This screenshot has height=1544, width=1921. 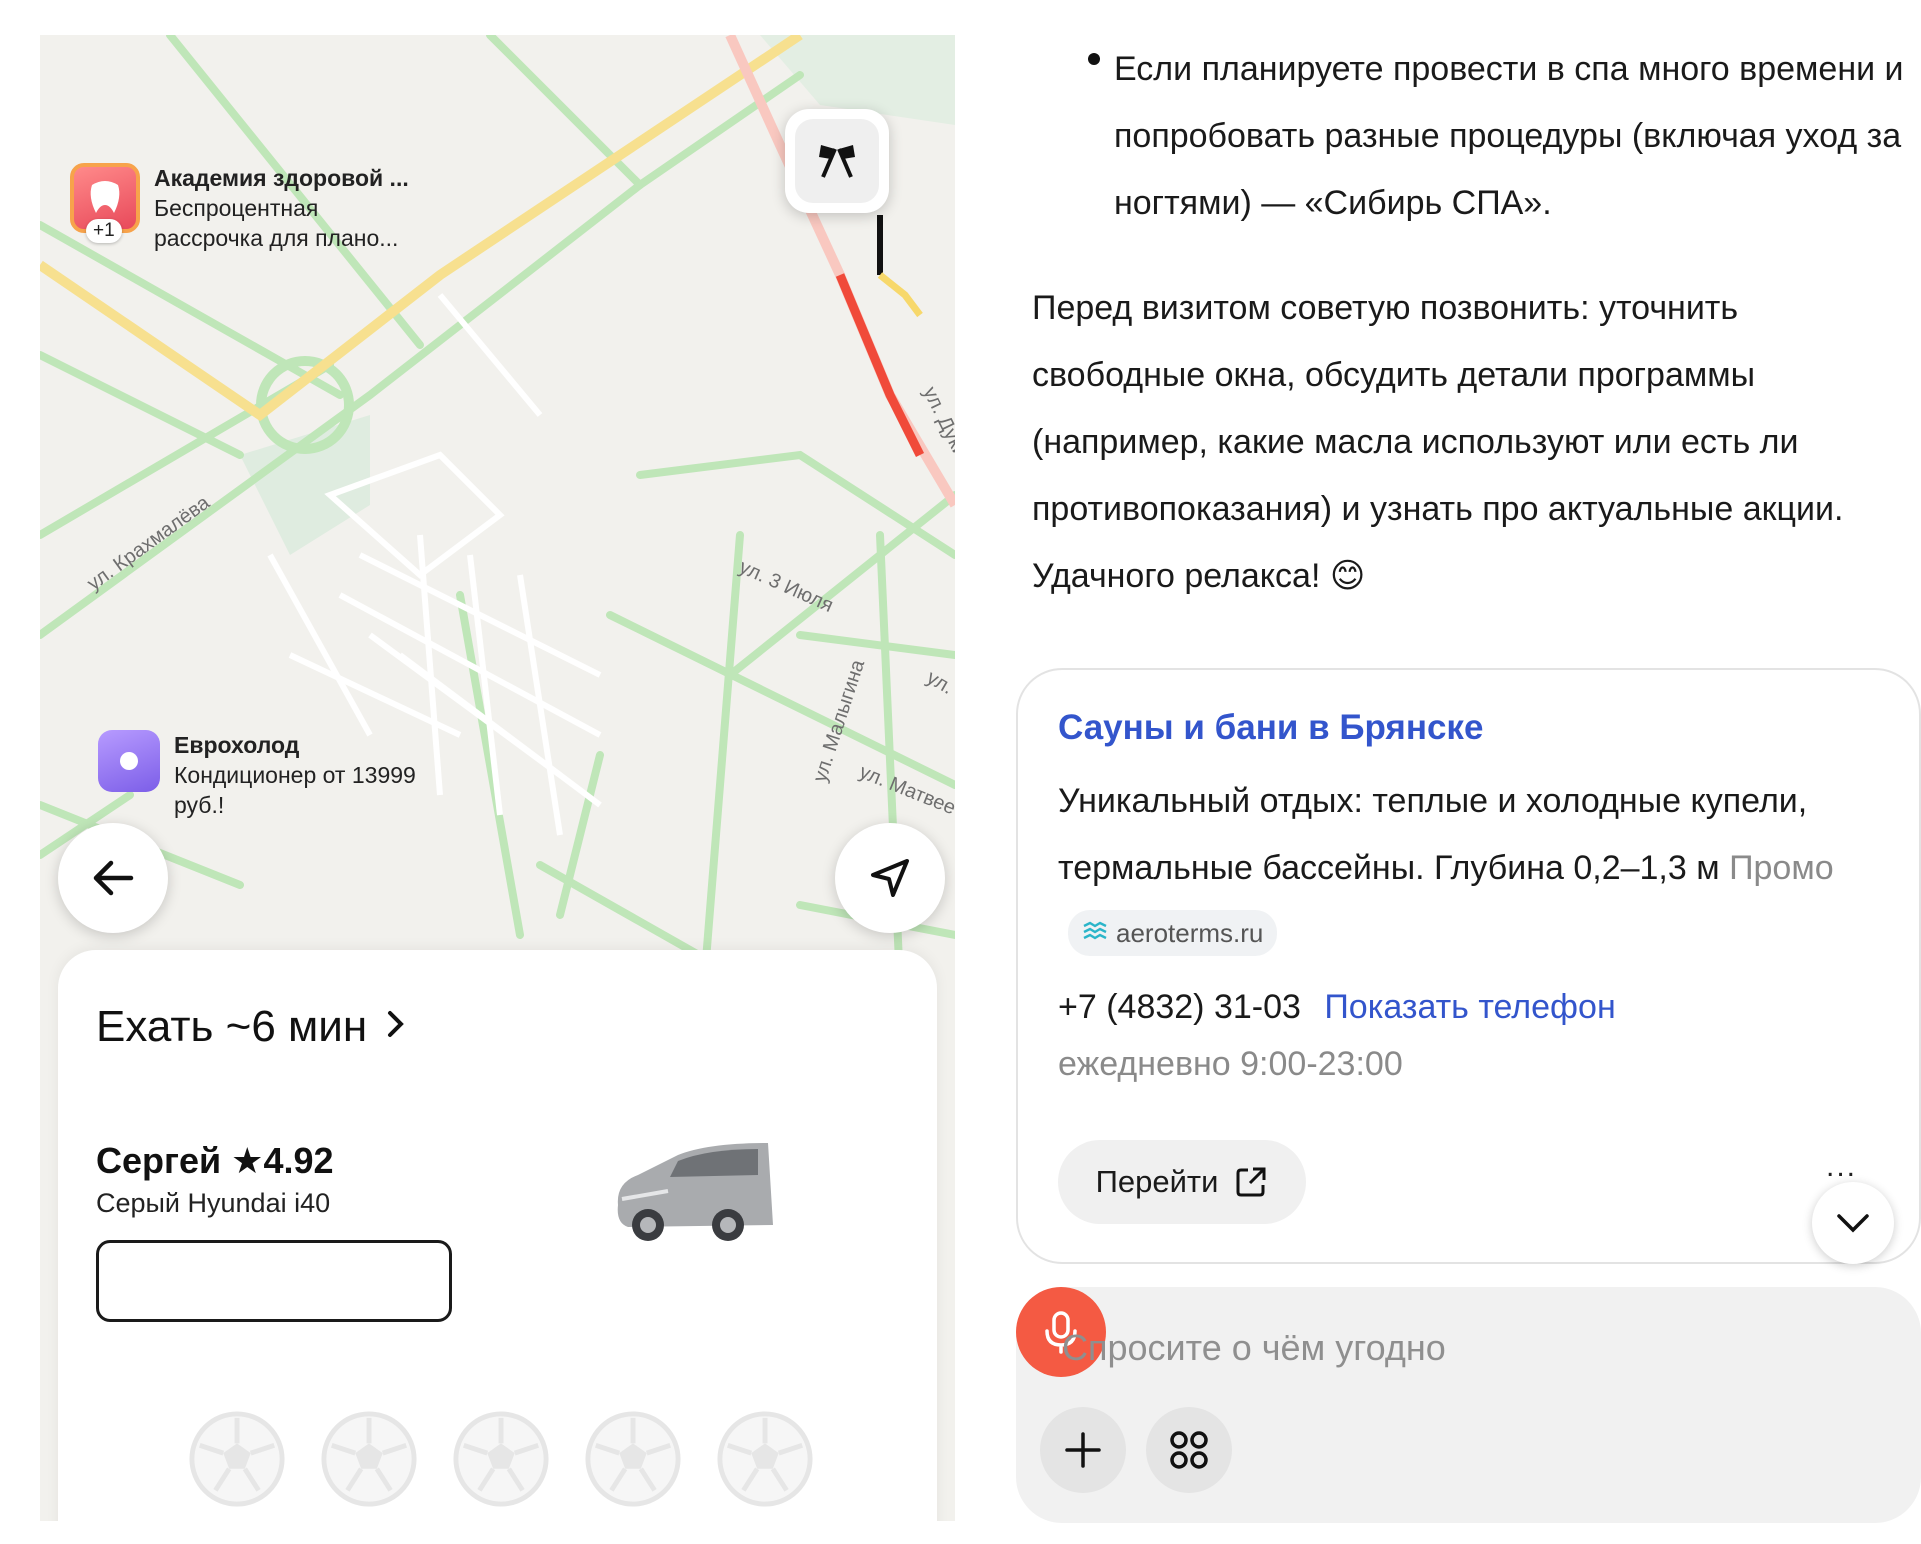 I want to click on show-phone-link: Показать телефон, so click(x=1469, y=1007).